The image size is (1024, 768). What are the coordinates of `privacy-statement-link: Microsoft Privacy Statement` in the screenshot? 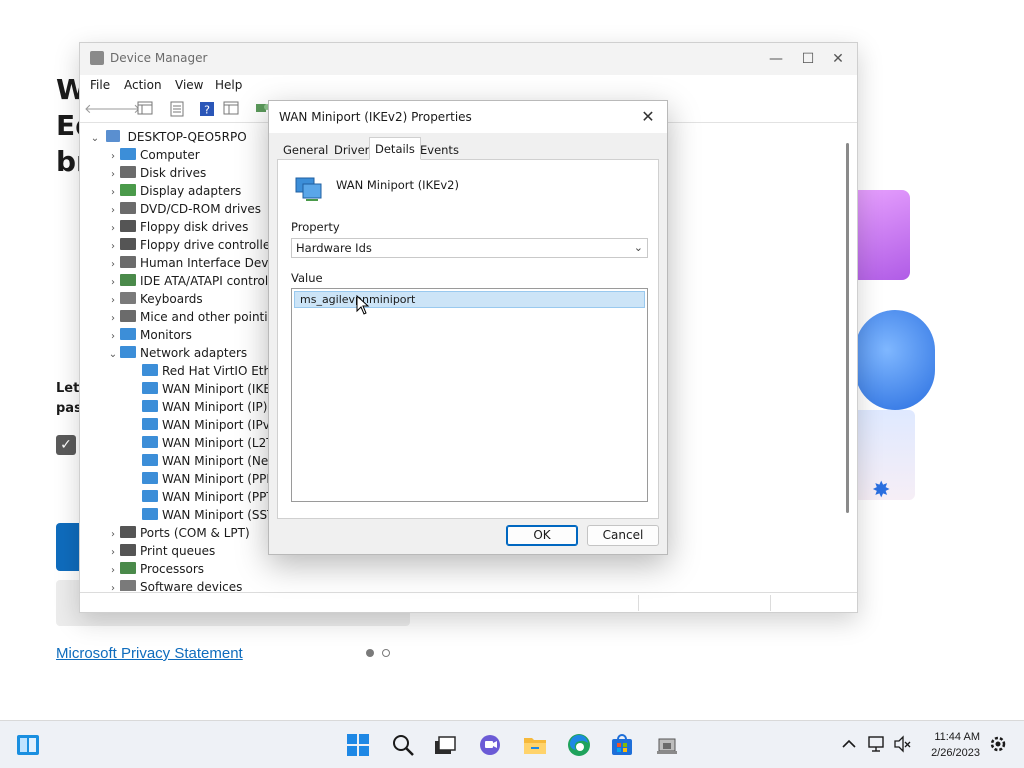 It's located at (149, 653).